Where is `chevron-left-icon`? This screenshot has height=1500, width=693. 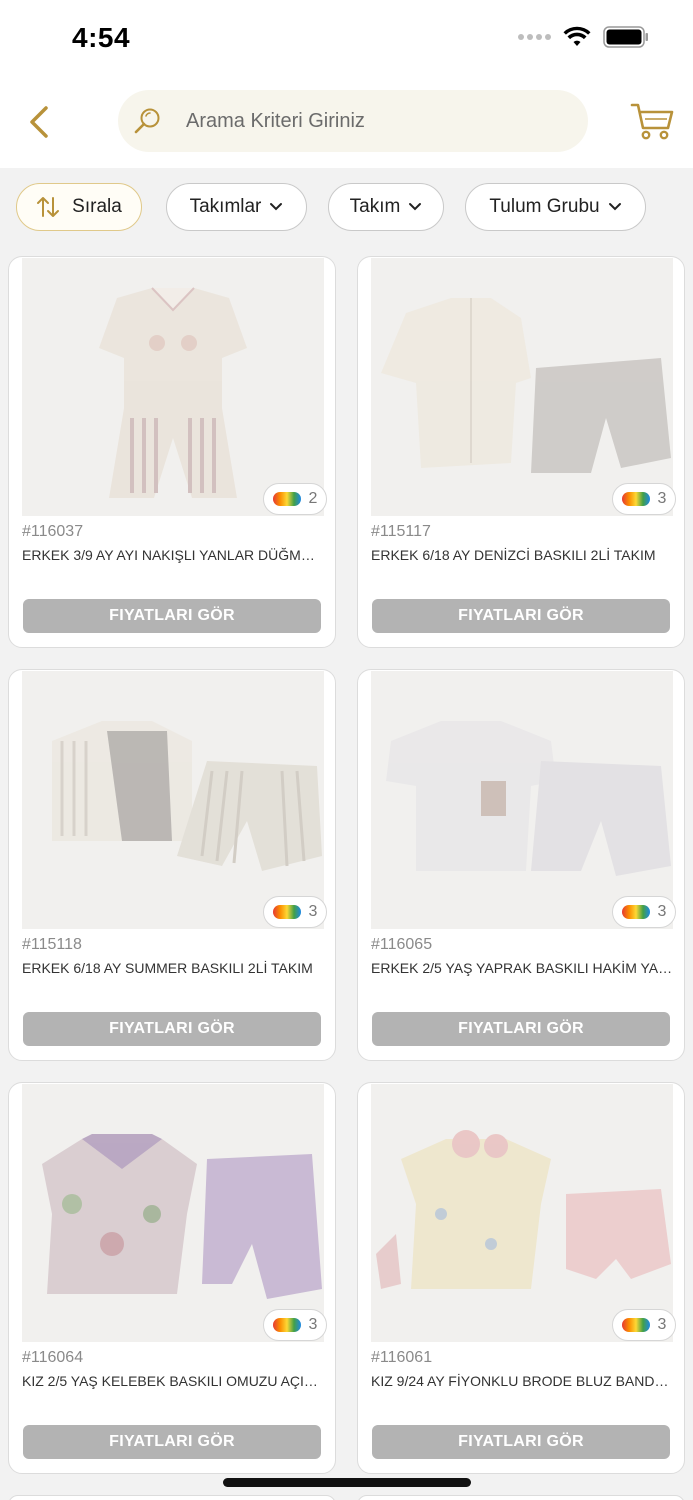 chevron-left-icon is located at coordinates (39, 122).